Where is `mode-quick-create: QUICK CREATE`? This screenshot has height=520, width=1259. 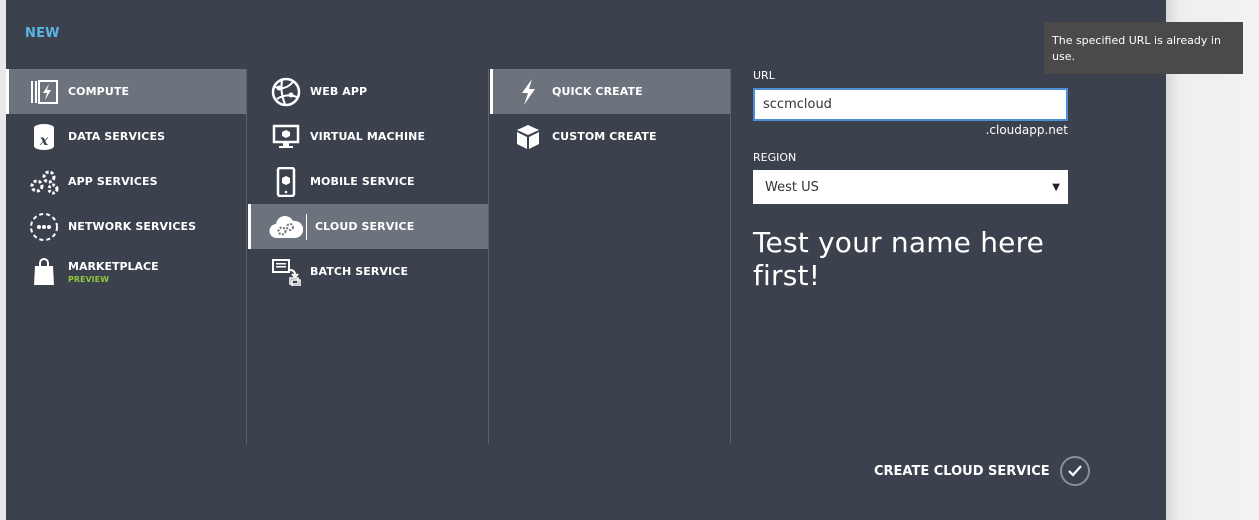 mode-quick-create: QUICK CREATE is located at coordinates (610, 91).